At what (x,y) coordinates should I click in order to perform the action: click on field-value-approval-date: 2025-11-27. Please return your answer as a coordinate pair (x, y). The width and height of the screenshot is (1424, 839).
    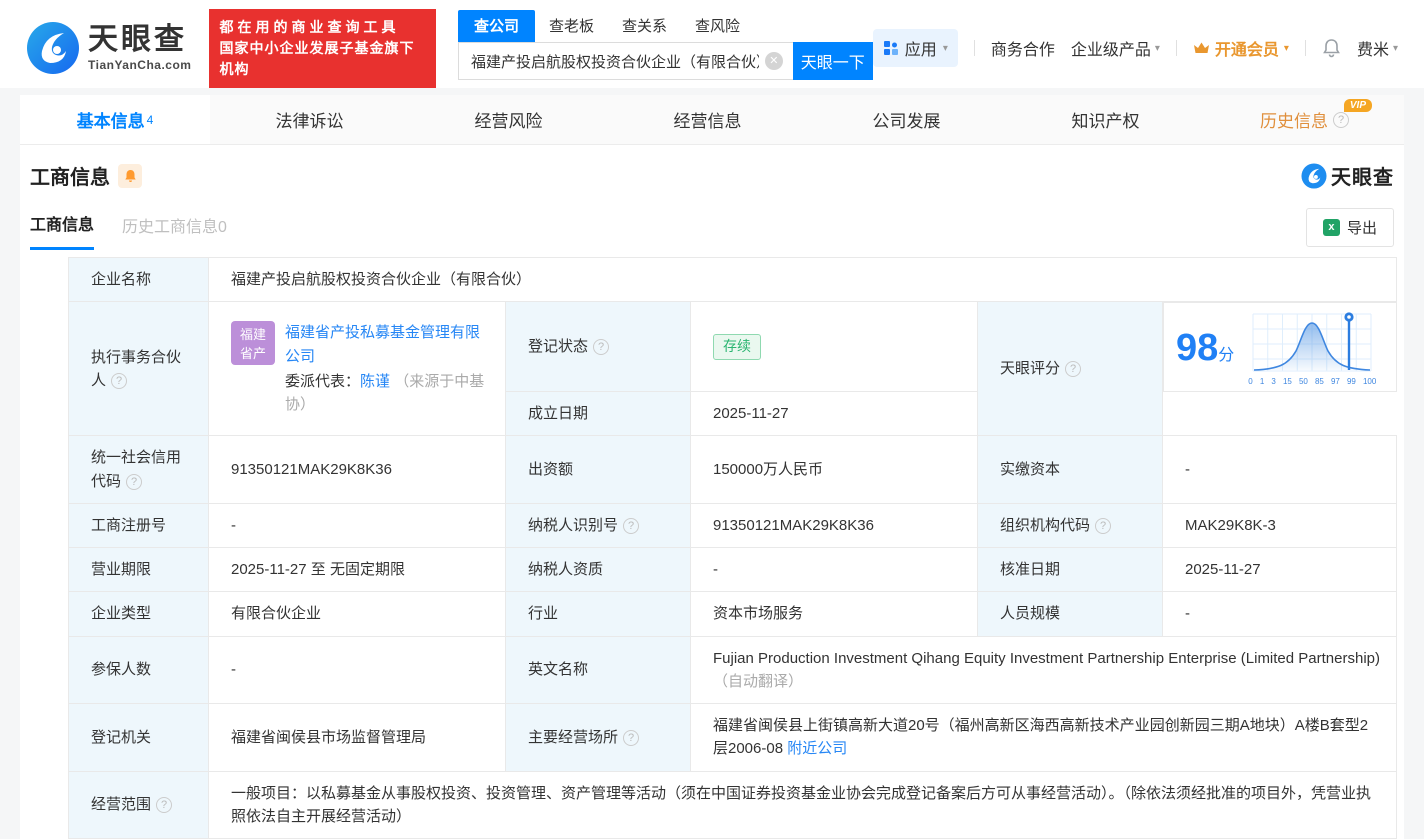
    Looking at the image, I should click on (1279, 570).